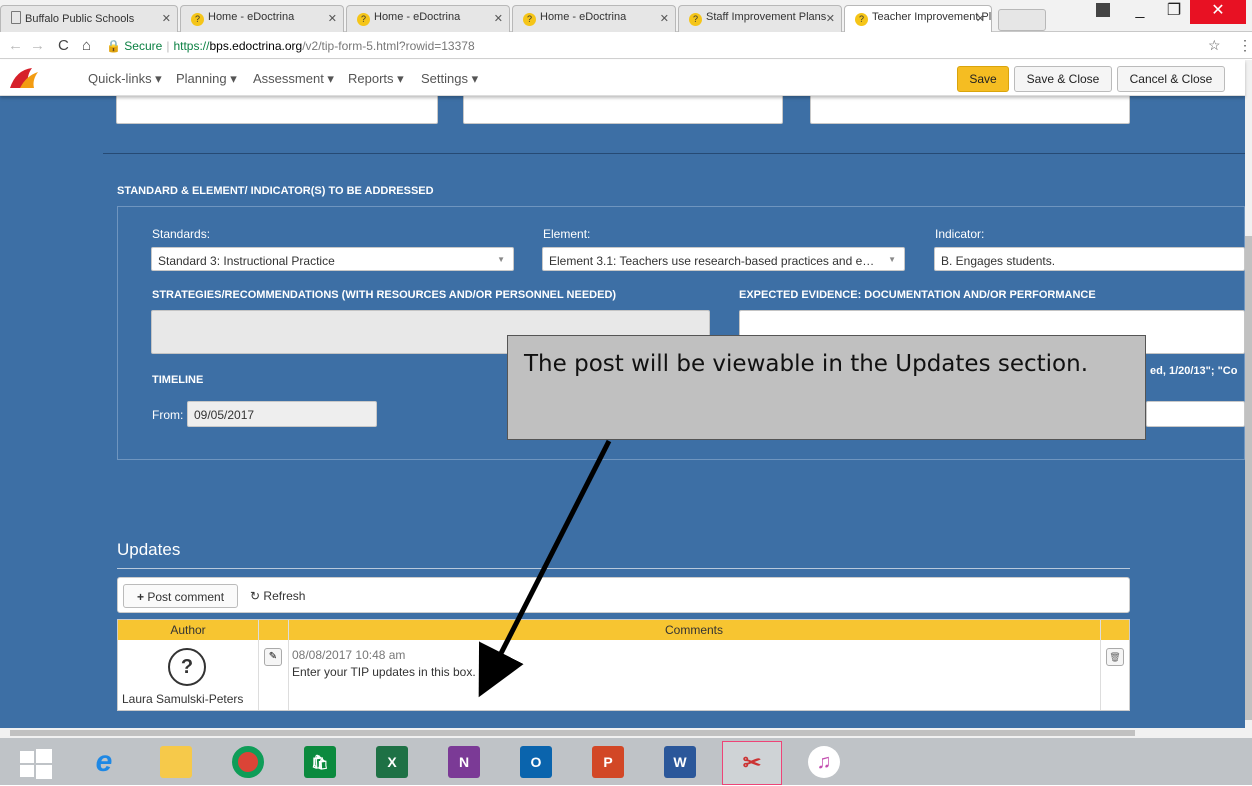 The image size is (1252, 786). I want to click on url-scheme: https://, so click(191, 46).